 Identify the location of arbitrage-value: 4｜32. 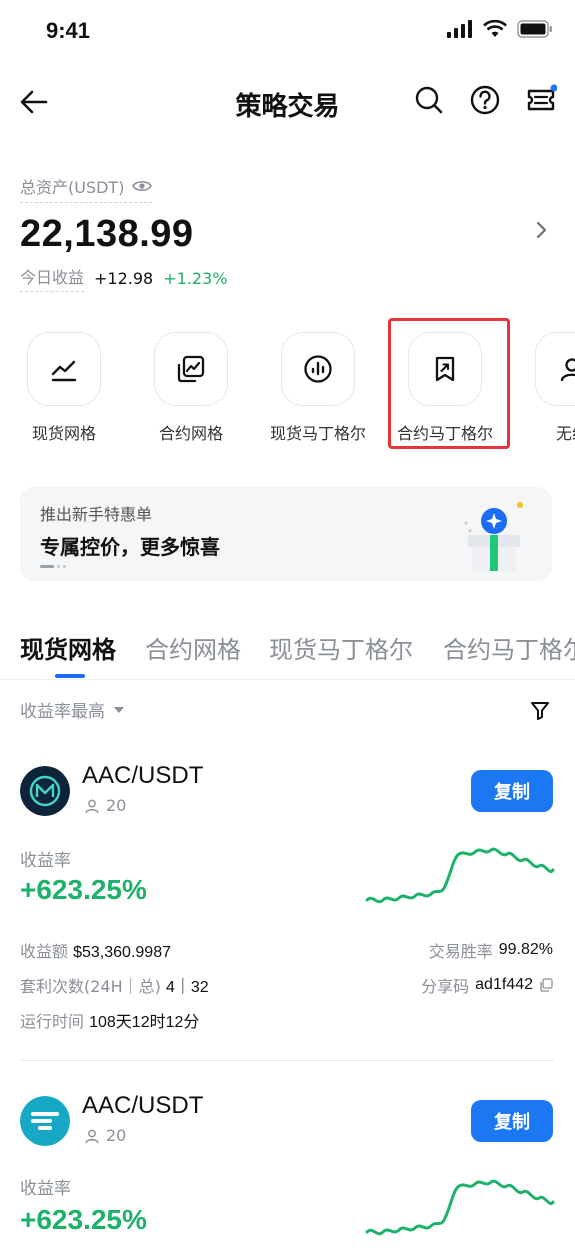
(187, 987).